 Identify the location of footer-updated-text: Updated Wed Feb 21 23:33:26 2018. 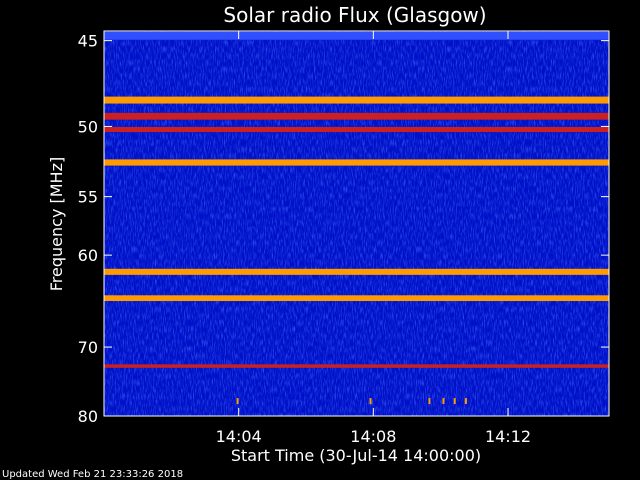
(92, 474).